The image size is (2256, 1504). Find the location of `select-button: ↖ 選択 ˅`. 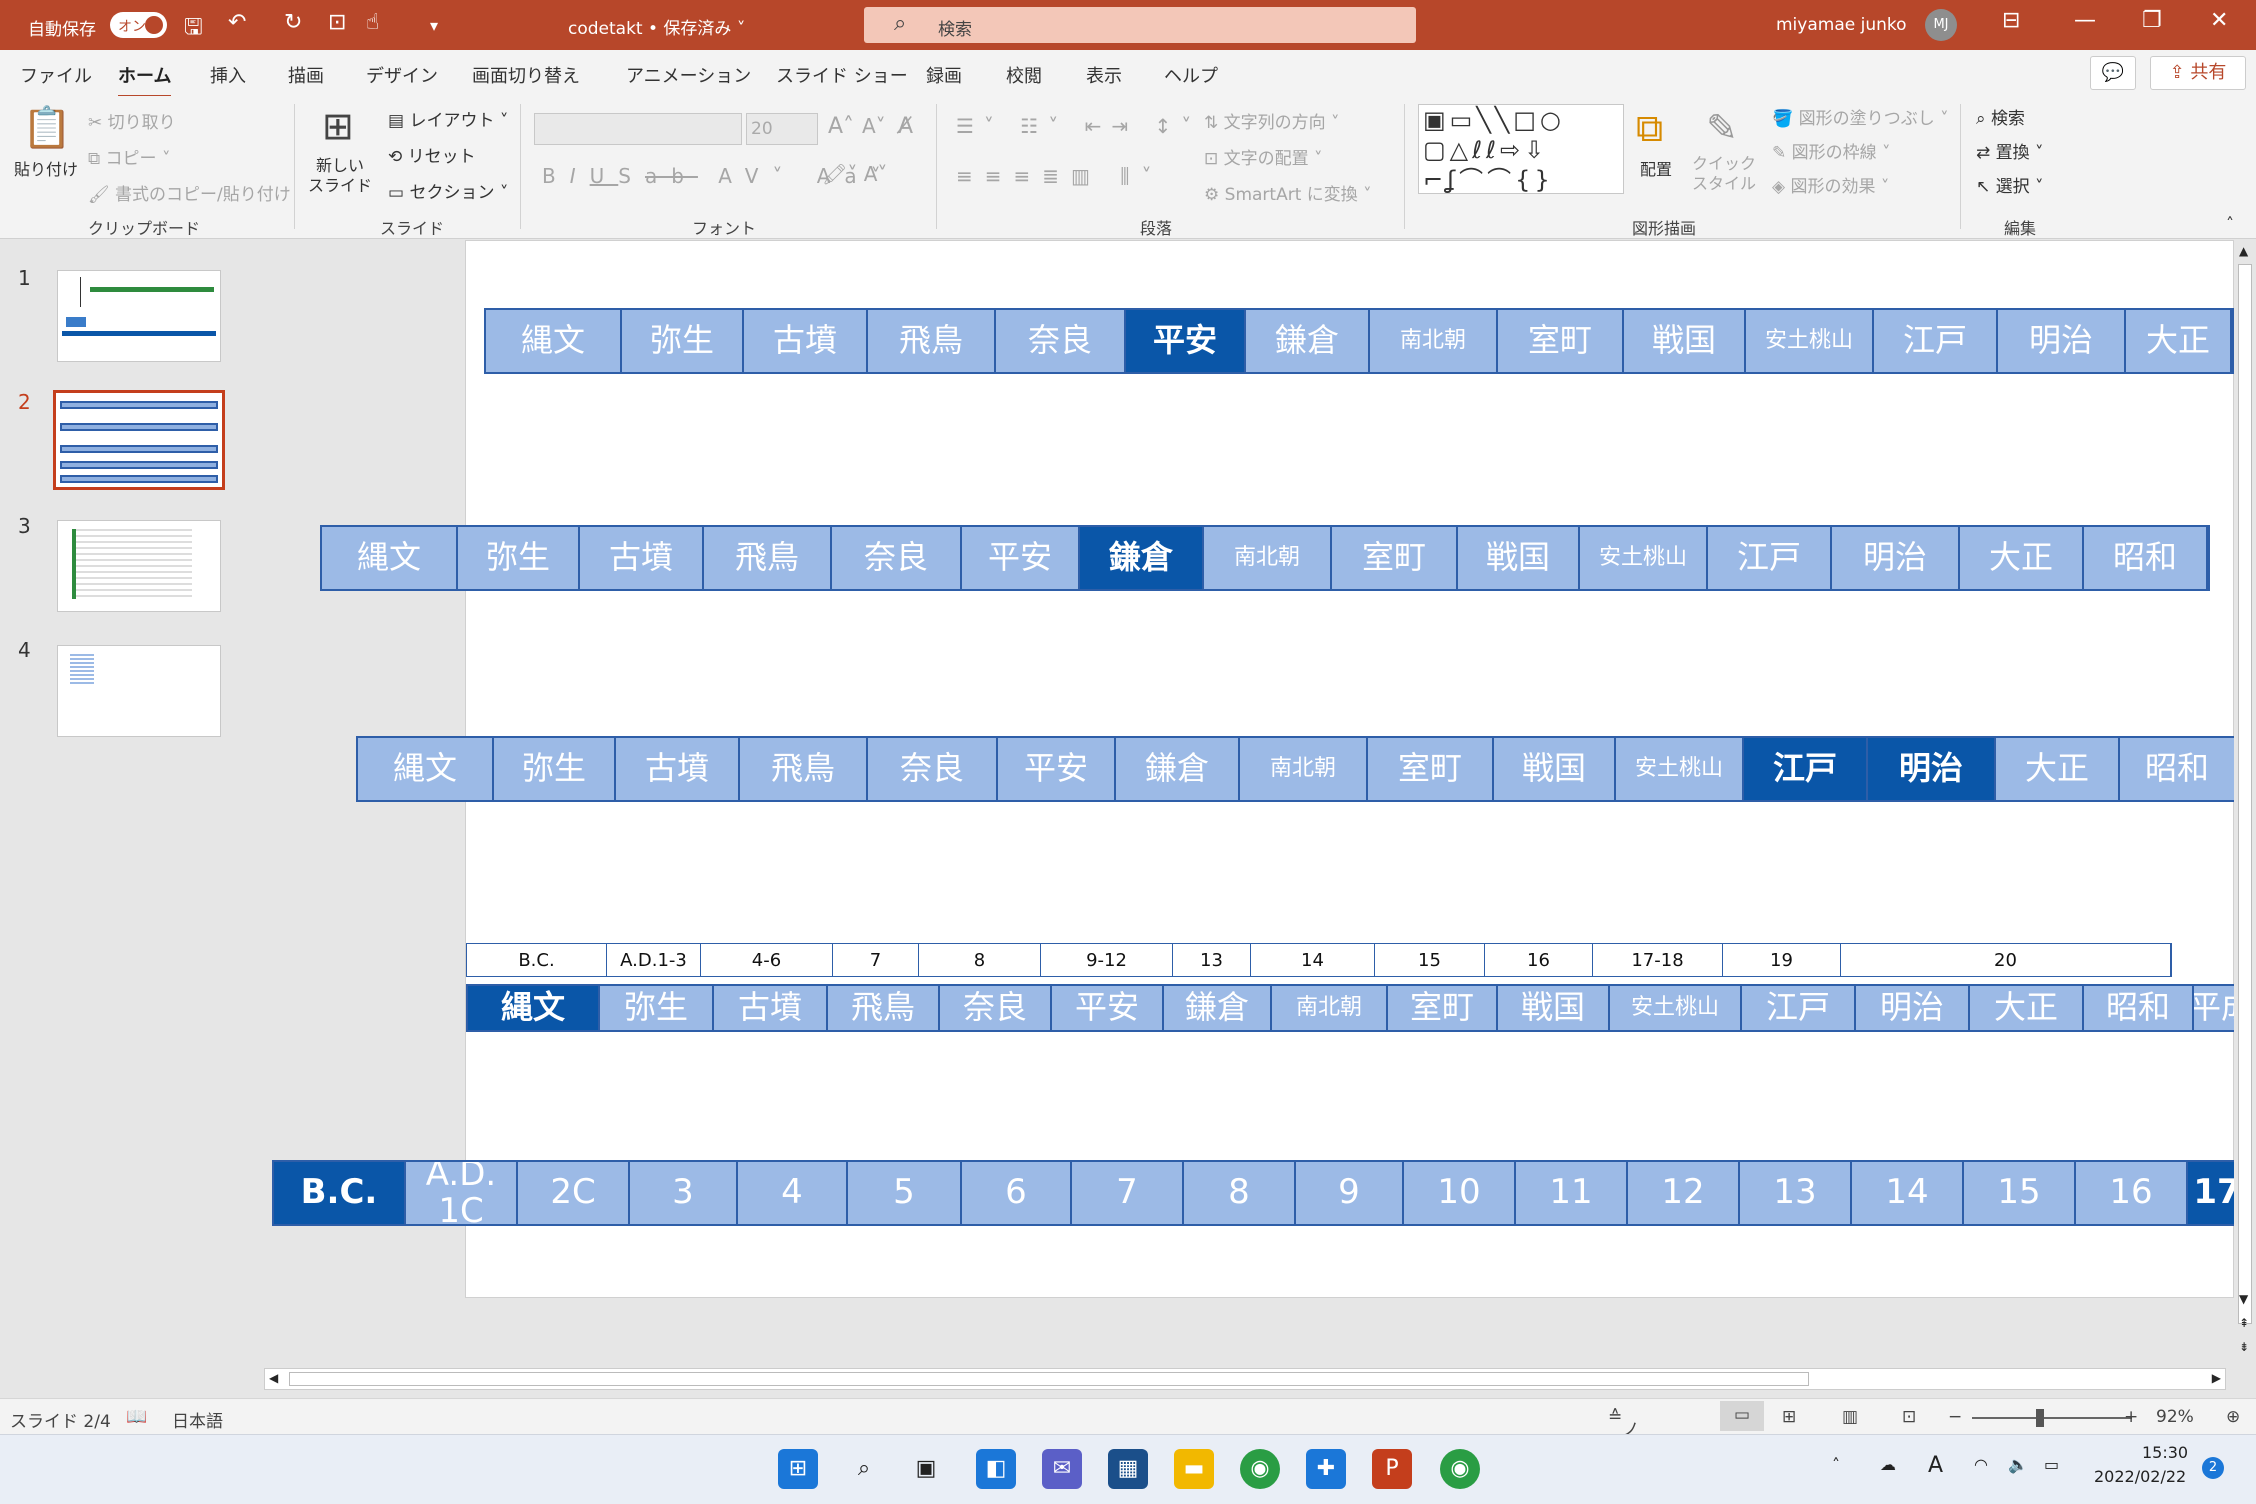

select-button: ↖ 選択 ˅ is located at coordinates (2010, 184).